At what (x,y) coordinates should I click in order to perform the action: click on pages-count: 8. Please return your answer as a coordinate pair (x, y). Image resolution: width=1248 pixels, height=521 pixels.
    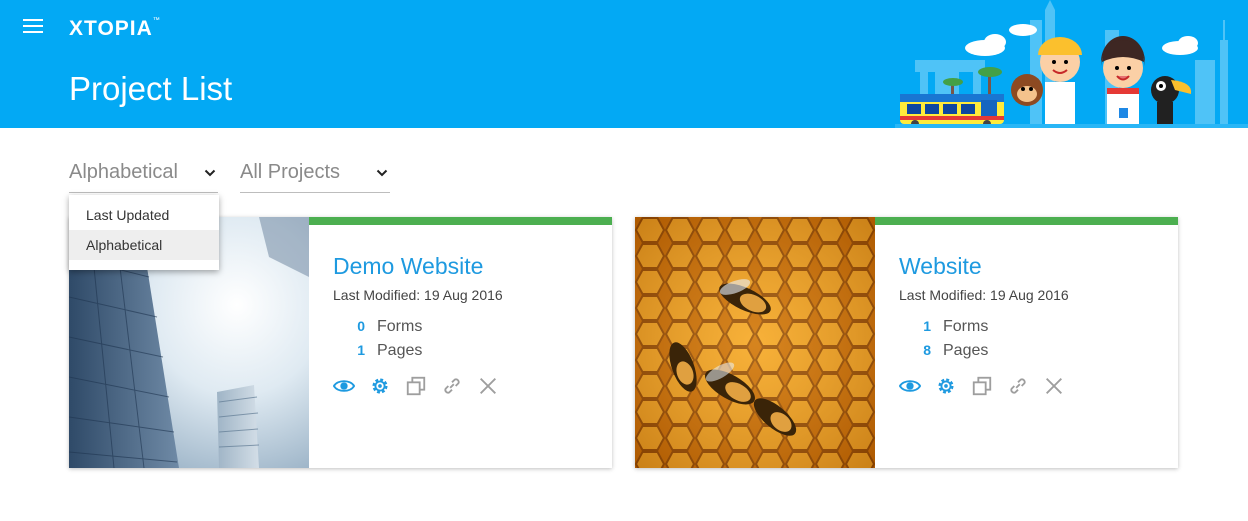
    Looking at the image, I should click on (927, 350).